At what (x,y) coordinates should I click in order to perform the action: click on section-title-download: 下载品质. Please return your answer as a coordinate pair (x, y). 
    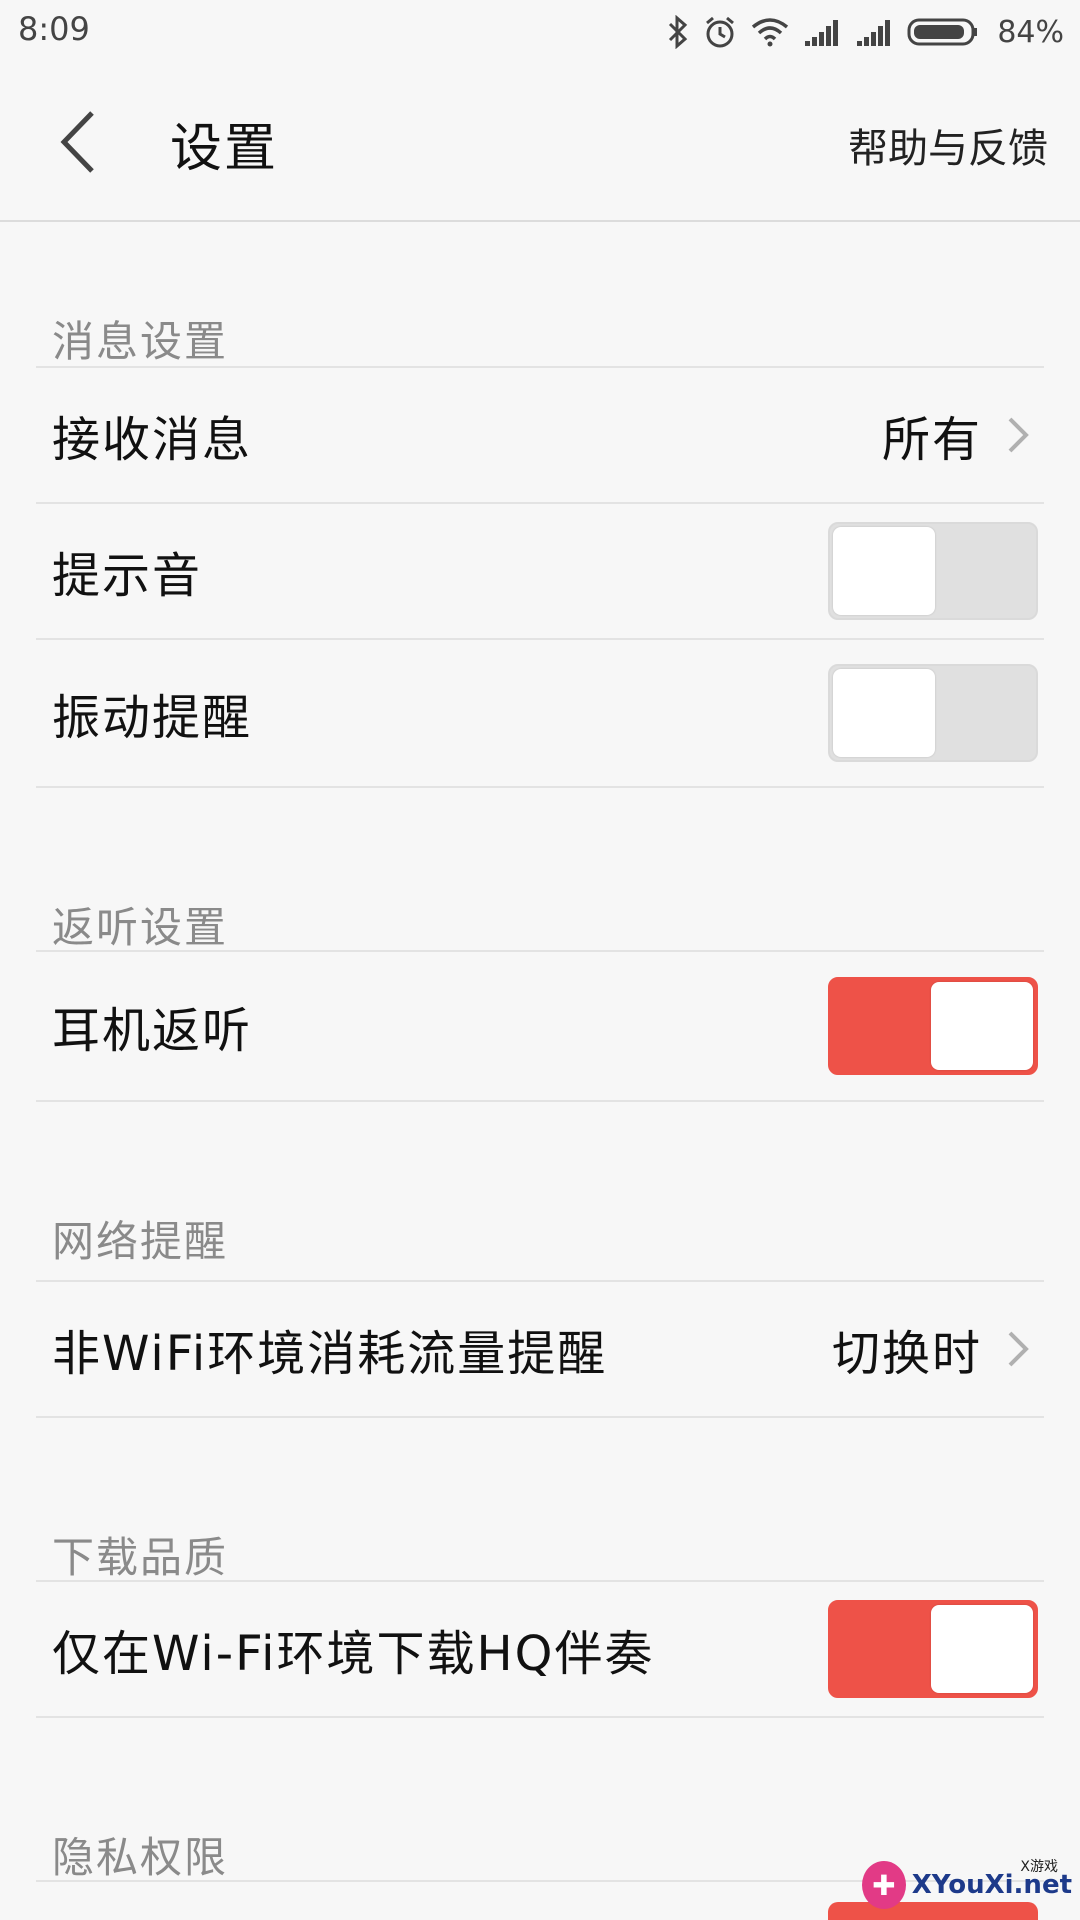
    Looking at the image, I should click on (140, 1557).